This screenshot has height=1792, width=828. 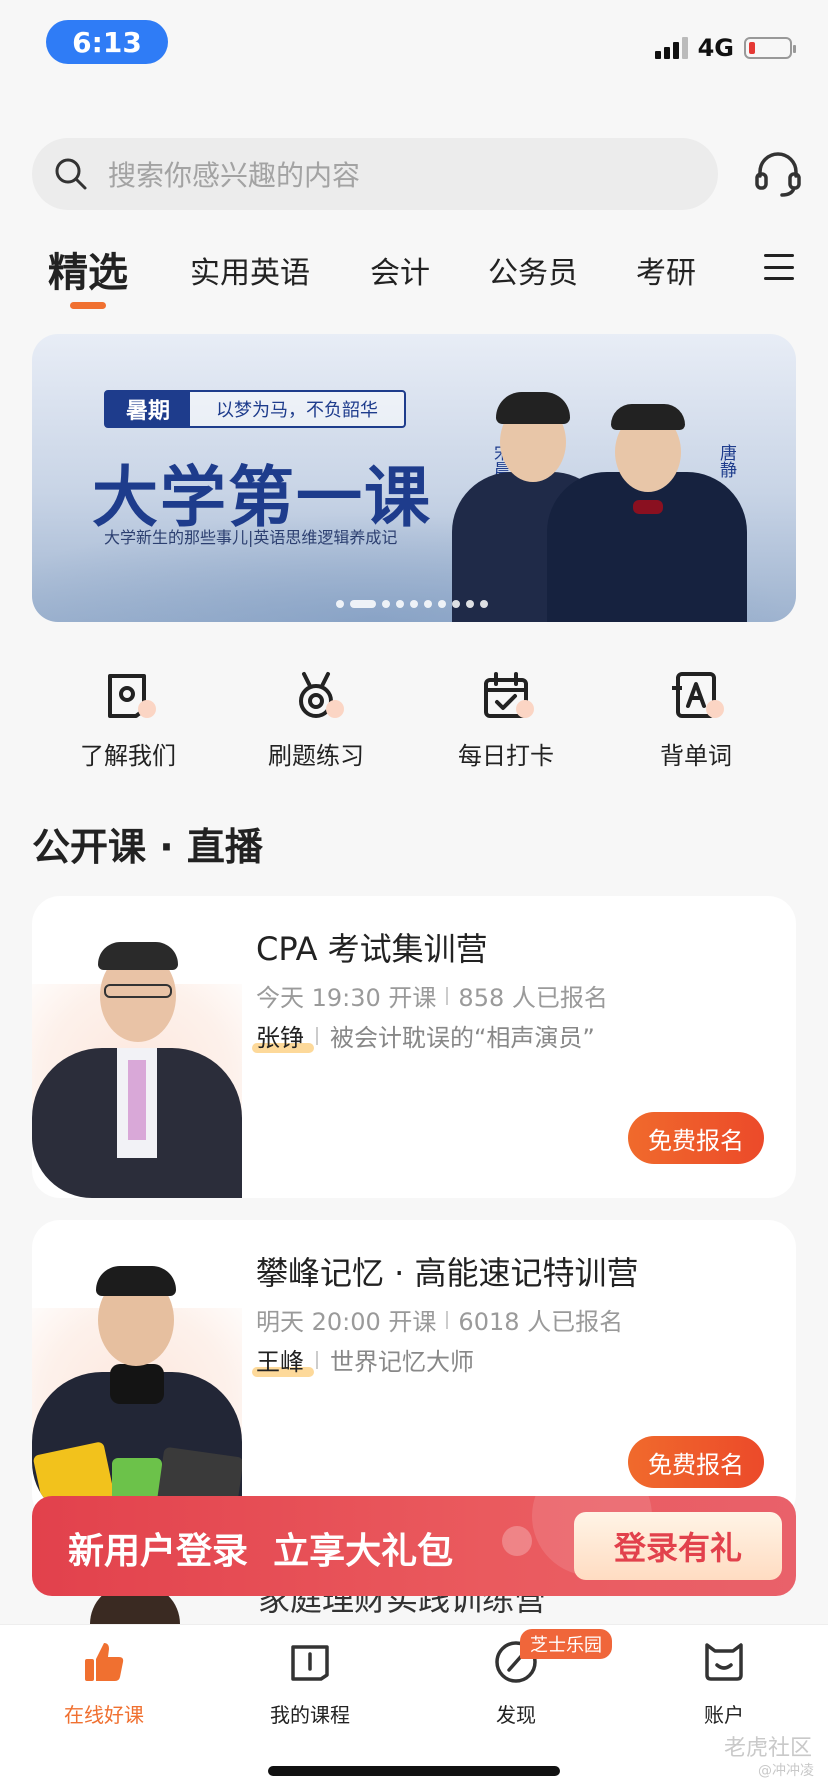 I want to click on book-icon, so click(x=310, y=1663).